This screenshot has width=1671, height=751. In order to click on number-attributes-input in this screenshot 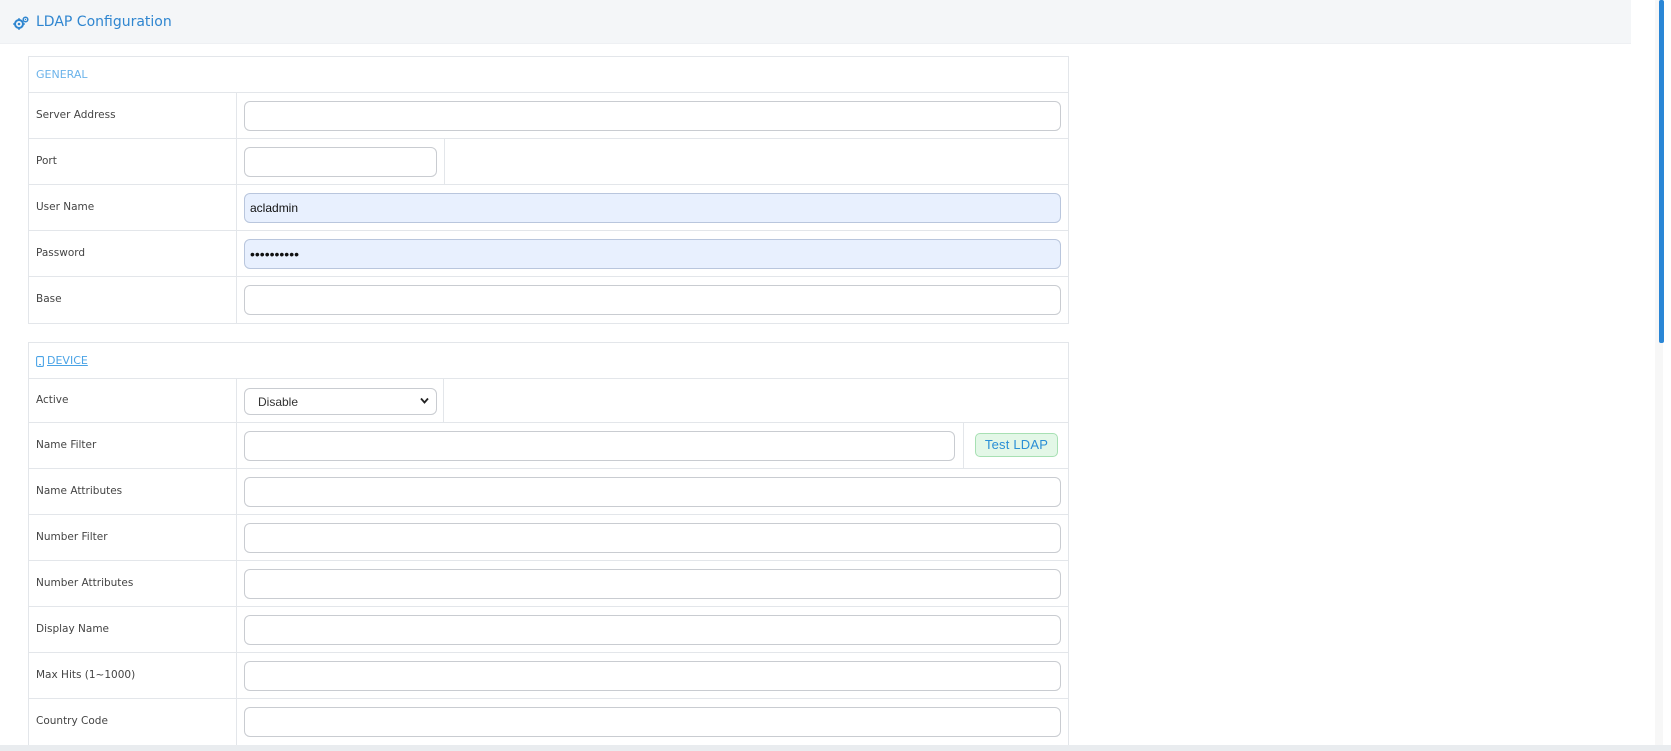, I will do `click(652, 584)`.